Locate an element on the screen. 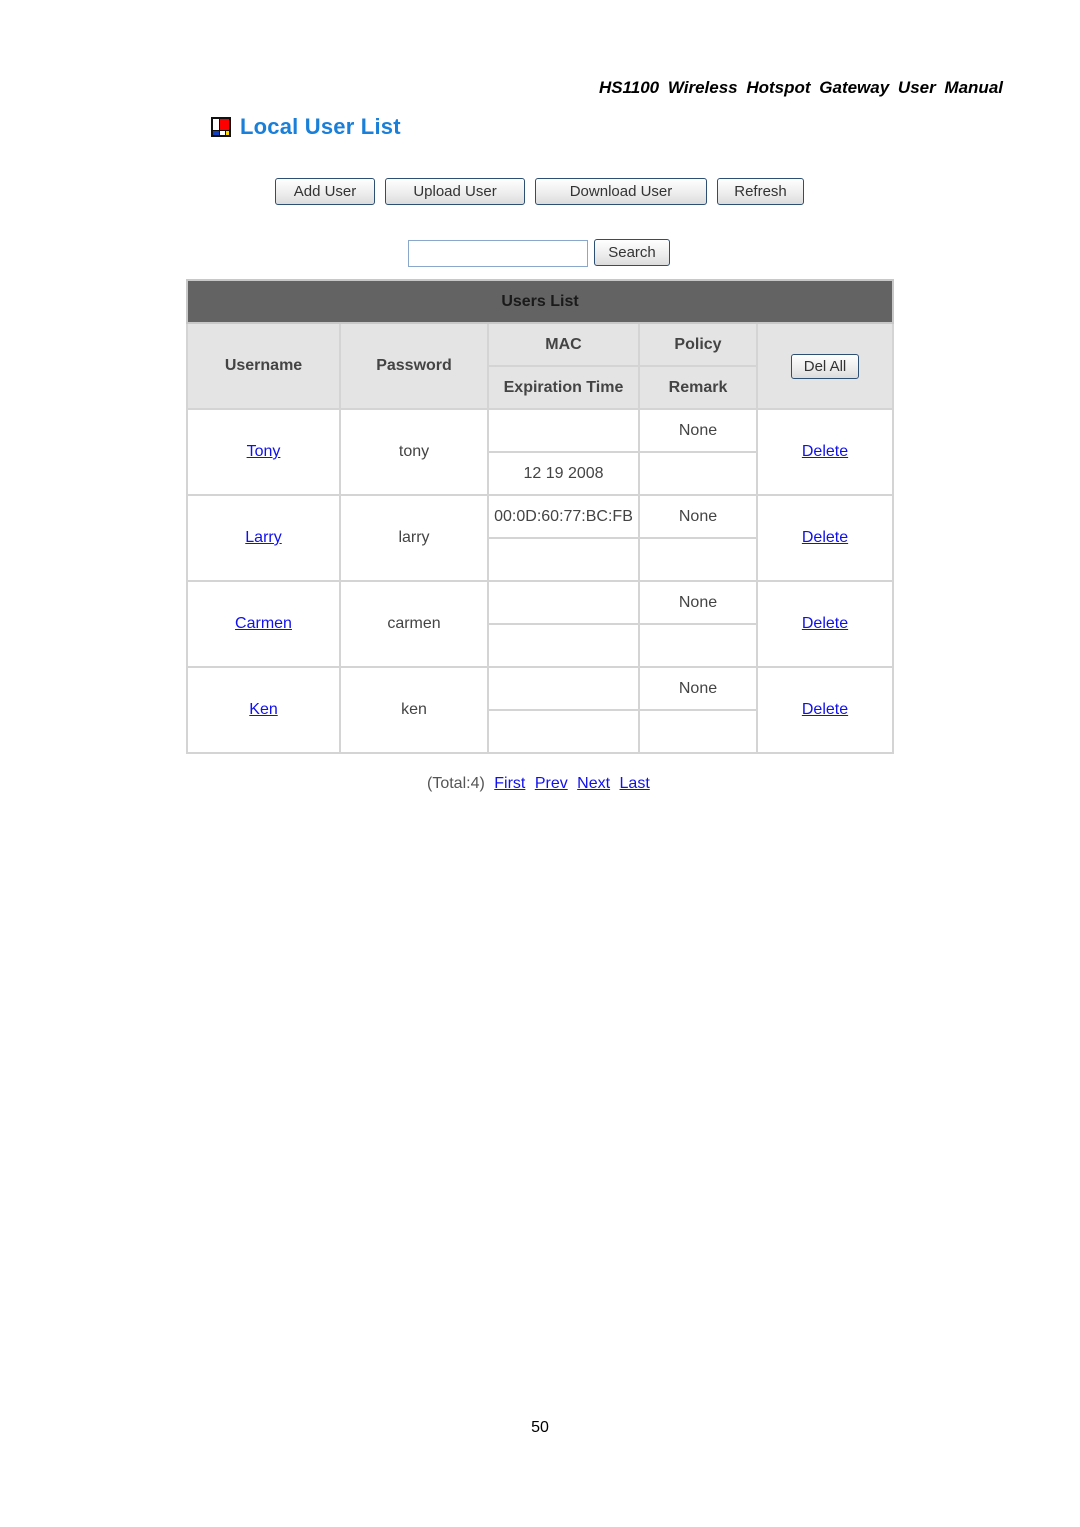  header-mac: MAC is located at coordinates (563, 344).